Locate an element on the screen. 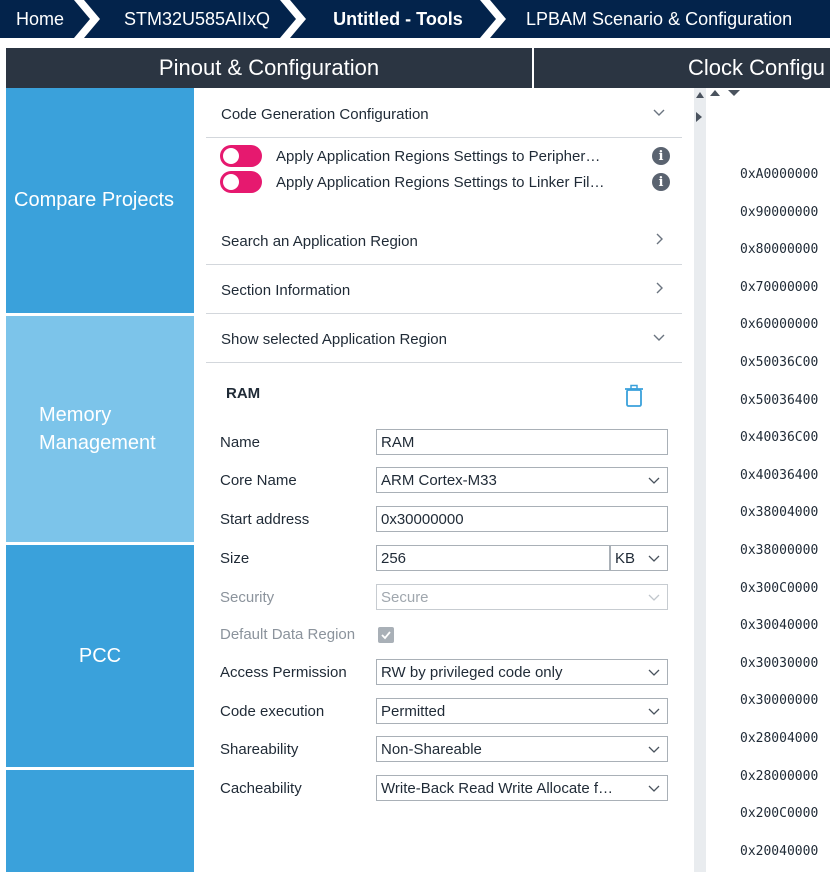  nav-memory-label-line2: Management is located at coordinates (97, 443).